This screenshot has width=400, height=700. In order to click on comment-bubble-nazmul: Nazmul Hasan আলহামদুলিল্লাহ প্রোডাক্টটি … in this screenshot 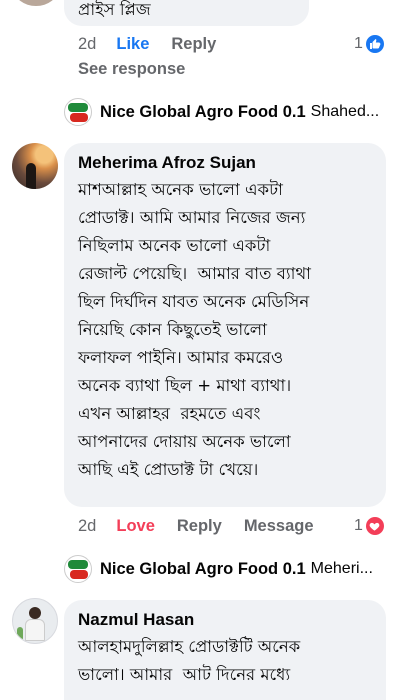, I will do `click(225, 650)`.